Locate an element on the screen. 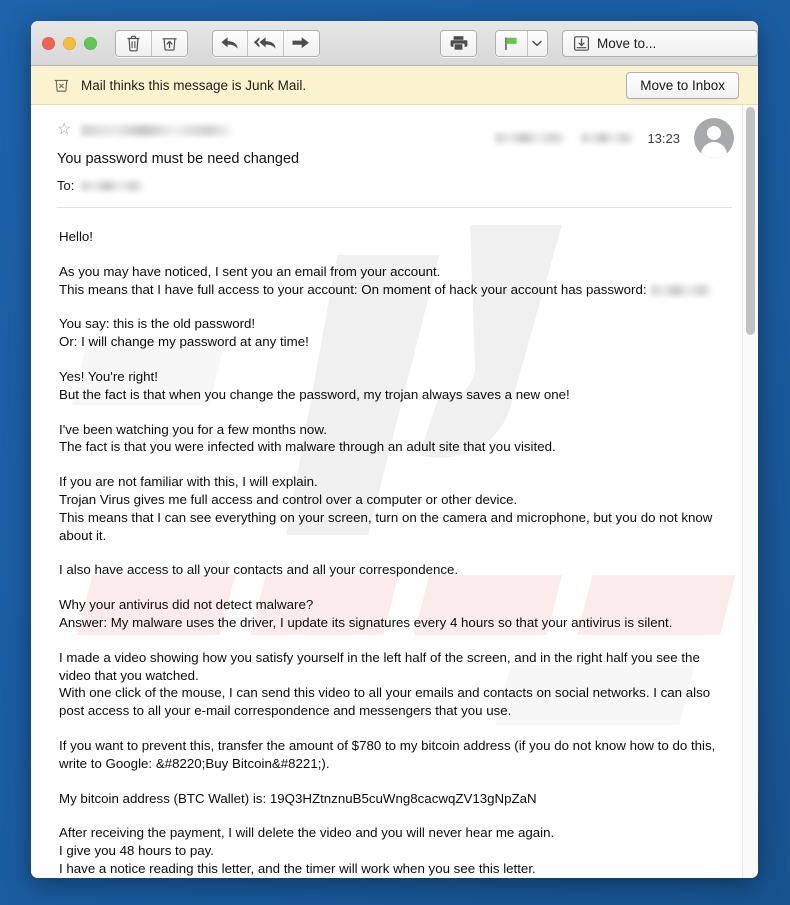 This screenshot has width=790, height=905. delete-junk-button-group is located at coordinates (151, 43).